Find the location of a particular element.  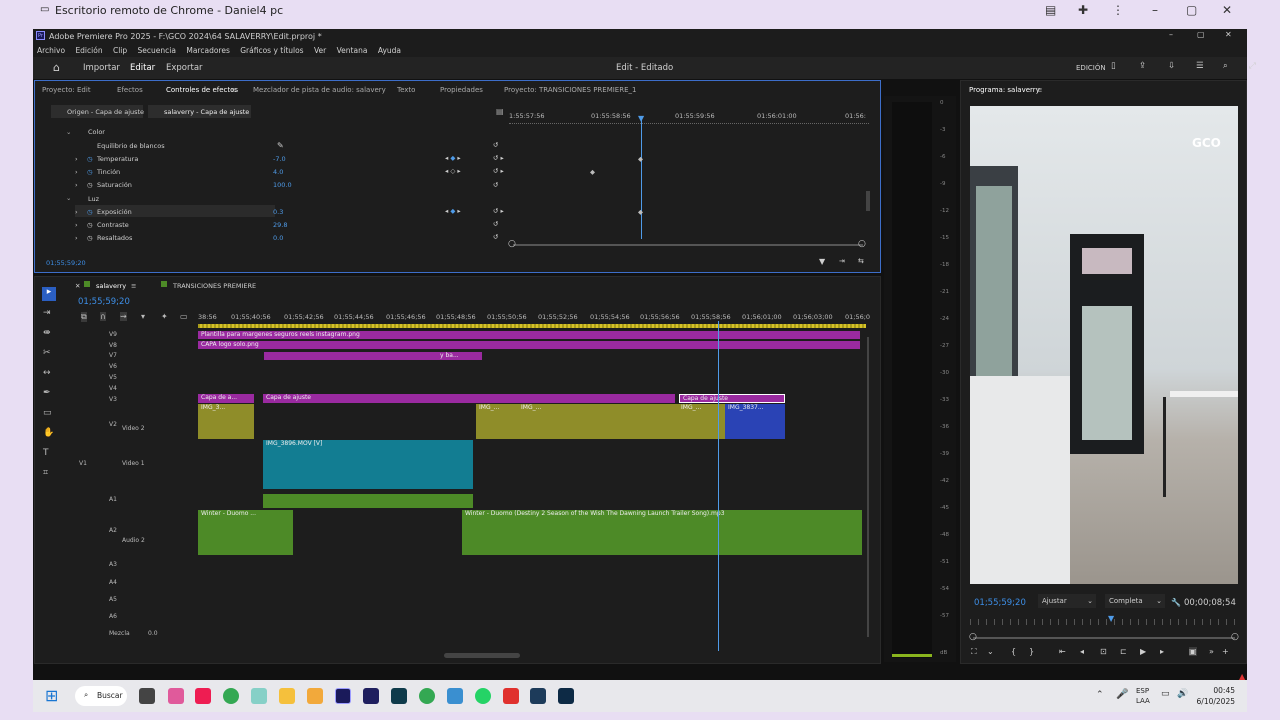

track-v5: V5 is located at coordinates (113, 377).